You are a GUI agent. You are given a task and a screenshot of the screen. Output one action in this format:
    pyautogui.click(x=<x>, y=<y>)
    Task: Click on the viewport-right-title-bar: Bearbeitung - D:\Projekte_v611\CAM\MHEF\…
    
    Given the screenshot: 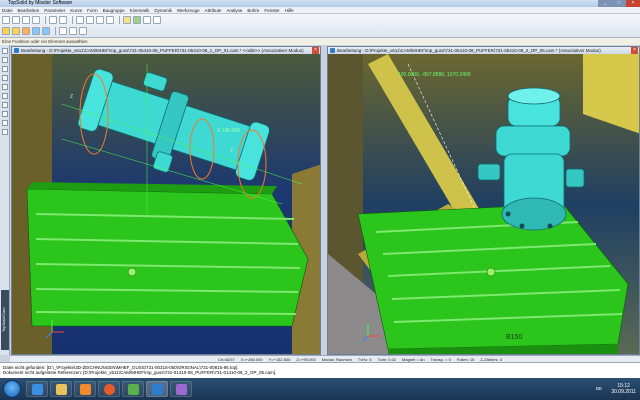 What is the action you would take?
    pyautogui.click(x=483, y=50)
    